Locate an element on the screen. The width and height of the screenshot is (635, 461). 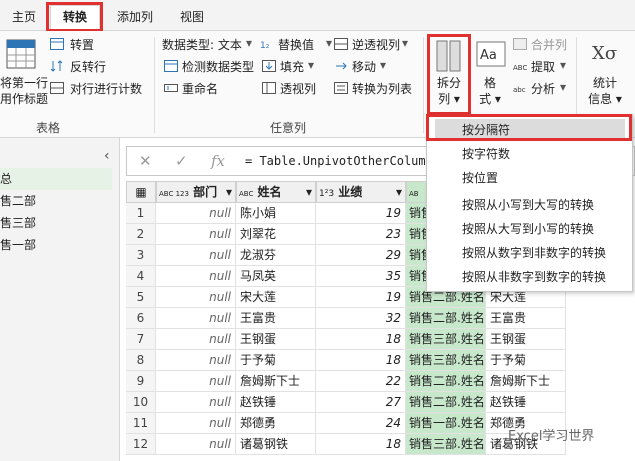
row-number: 3 is located at coordinates (141, 255).